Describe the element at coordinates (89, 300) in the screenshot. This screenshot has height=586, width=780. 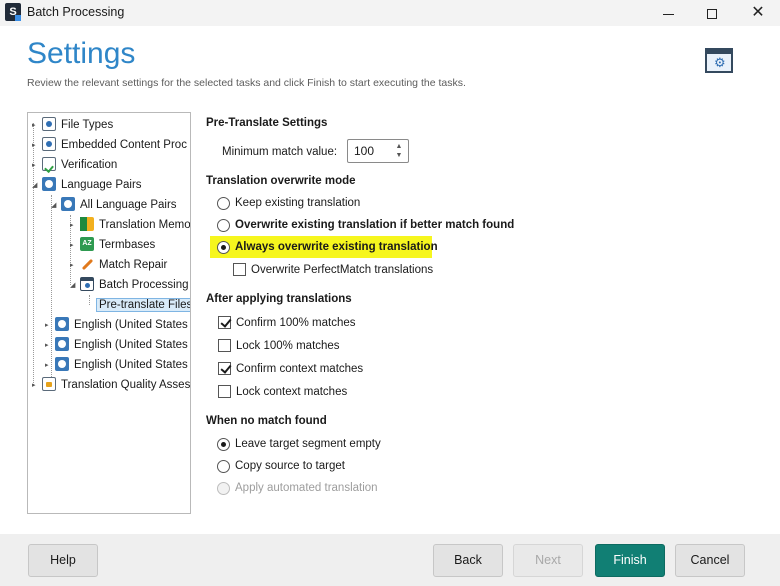
I see `tree-connector` at that location.